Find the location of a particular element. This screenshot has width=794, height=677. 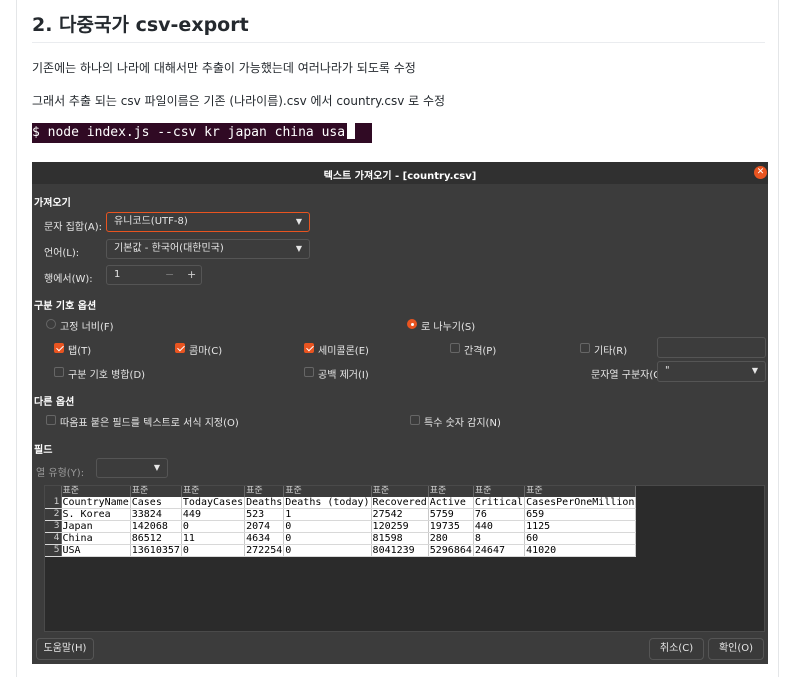

table-cell: 11 is located at coordinates (213, 538).